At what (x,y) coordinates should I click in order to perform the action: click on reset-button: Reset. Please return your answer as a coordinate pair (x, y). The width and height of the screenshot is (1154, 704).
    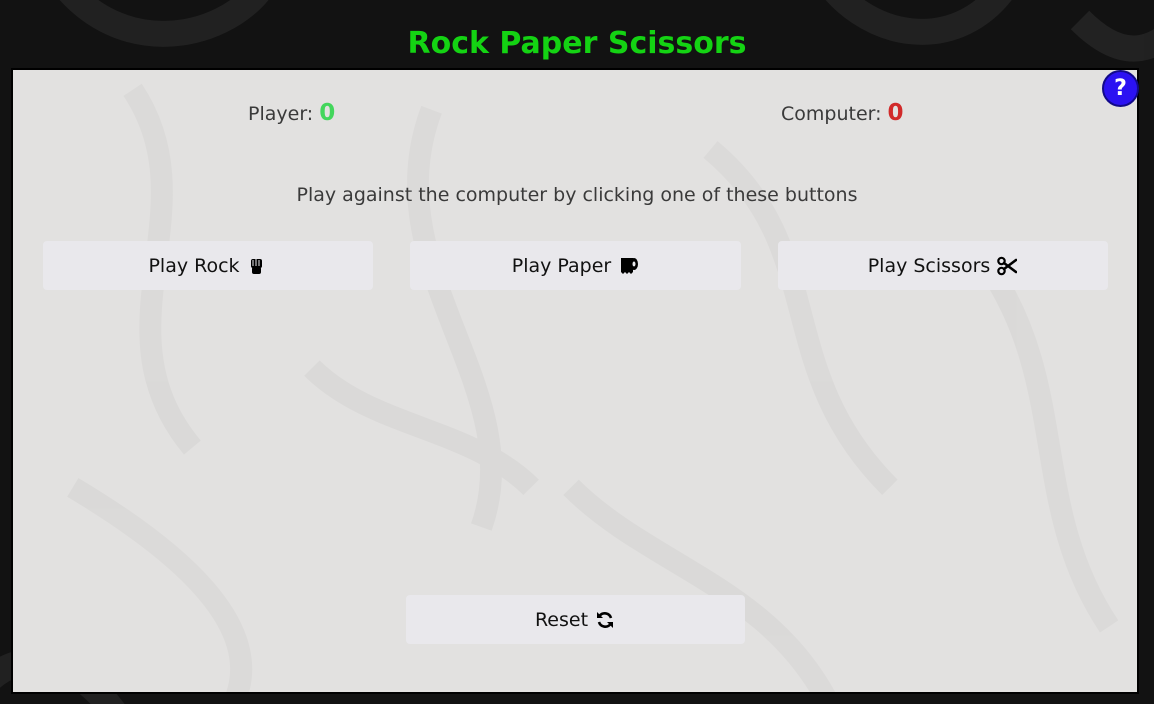
    Looking at the image, I should click on (575, 619).